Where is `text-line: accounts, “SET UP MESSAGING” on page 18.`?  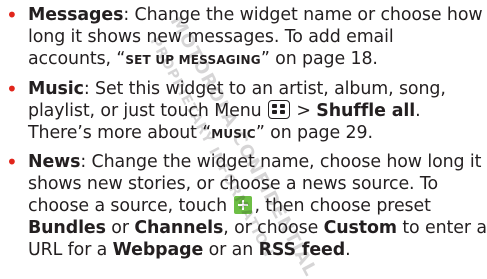
text-line: accounts, “SET UP MESSAGING” on page 18. is located at coordinates (203, 59).